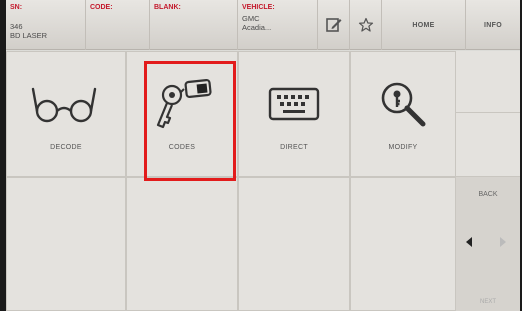  I want to click on arrow-left-icon, so click(469, 242).